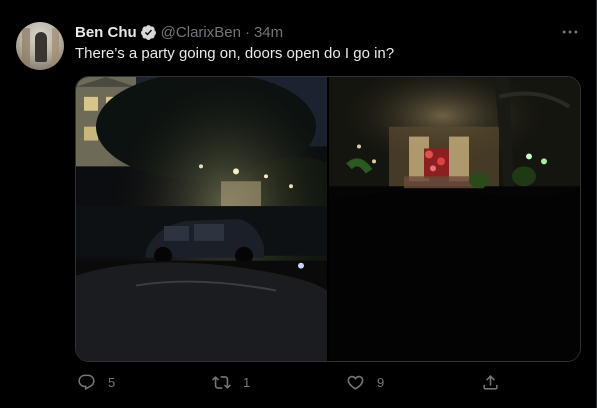 Image resolution: width=597 pixels, height=408 pixels. What do you see at coordinates (96, 382) in the screenshot?
I see `reply-button: 5` at bounding box center [96, 382].